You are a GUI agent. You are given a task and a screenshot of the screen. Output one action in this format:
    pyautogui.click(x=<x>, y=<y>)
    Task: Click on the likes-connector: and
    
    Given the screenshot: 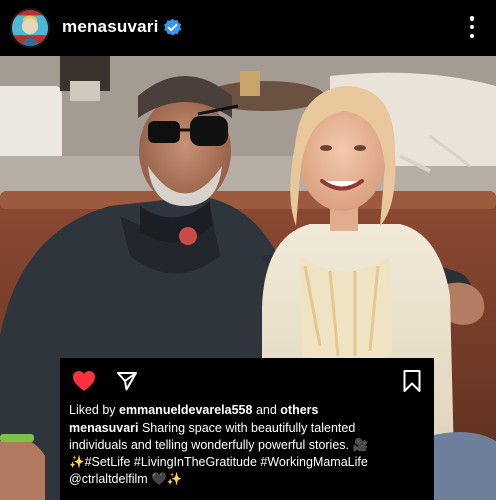 What is the action you would take?
    pyautogui.click(x=266, y=410)
    